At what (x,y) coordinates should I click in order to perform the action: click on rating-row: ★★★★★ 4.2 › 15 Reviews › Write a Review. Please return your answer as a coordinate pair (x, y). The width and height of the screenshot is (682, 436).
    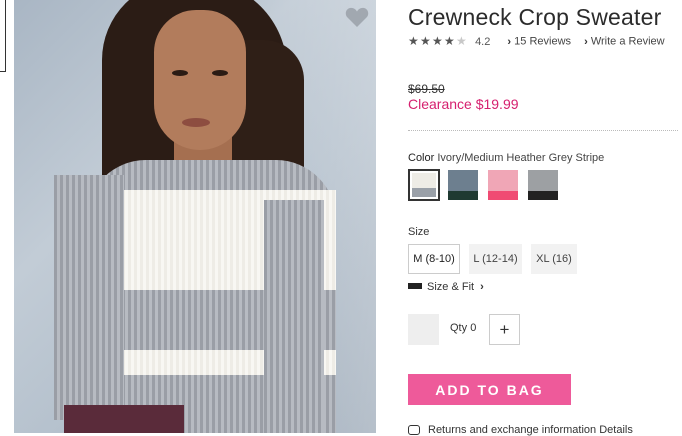
    Looking at the image, I should click on (536, 42).